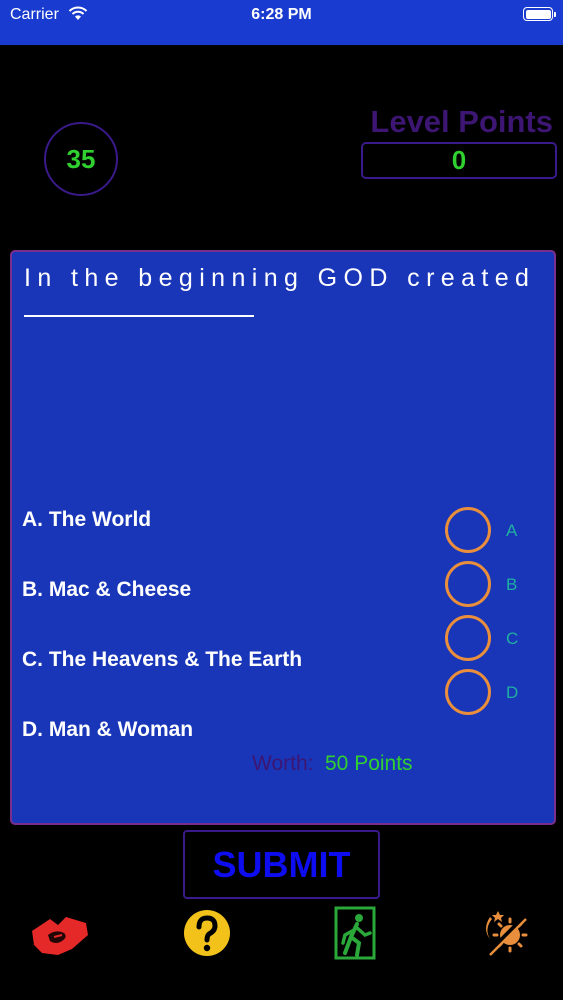 This screenshot has width=563, height=1000. What do you see at coordinates (369, 763) in the screenshot?
I see `worth-value: 50 Points` at bounding box center [369, 763].